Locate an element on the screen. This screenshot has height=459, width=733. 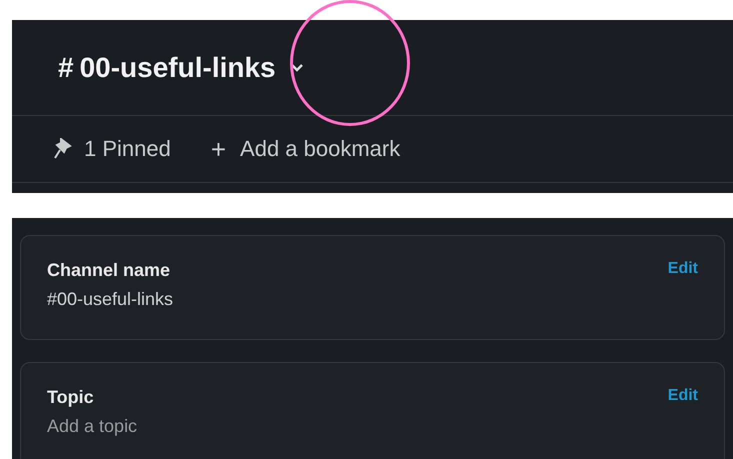
channel-title-button: # 00-useful-links is located at coordinates (181, 68).